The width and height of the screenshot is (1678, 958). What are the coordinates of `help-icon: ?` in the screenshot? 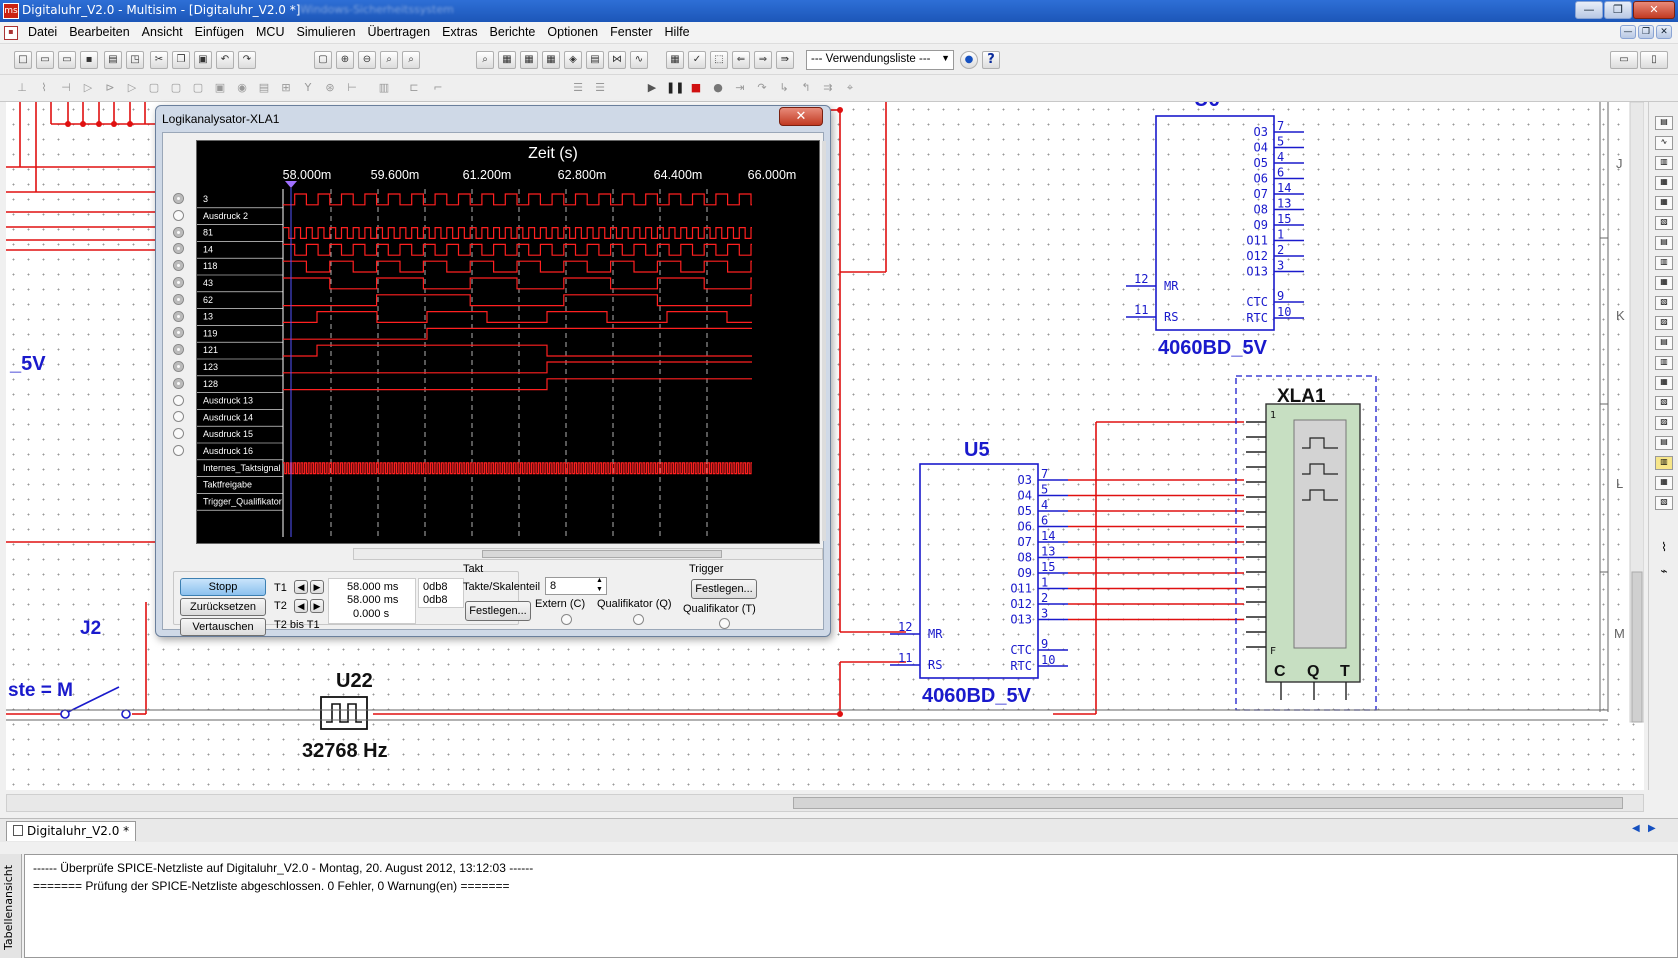 It's located at (991, 60).